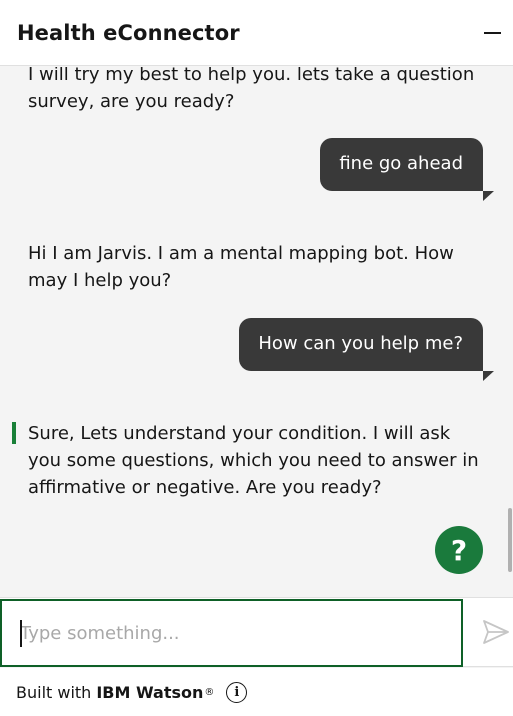 The height and width of the screenshot is (716, 513). Describe the element at coordinates (492, 33) in the screenshot. I see `minimize-icon` at that location.